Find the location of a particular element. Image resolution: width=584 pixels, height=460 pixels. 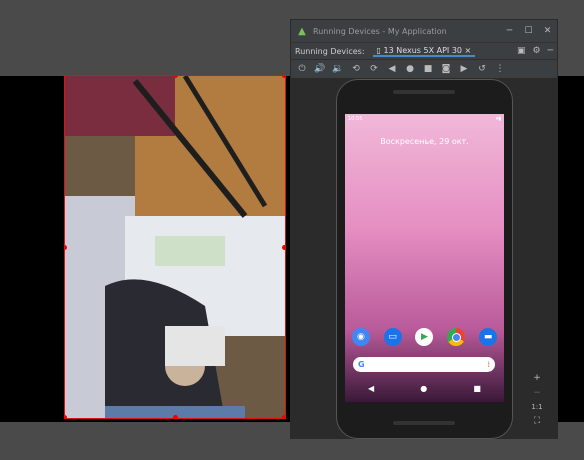

hide-icon: ─ is located at coordinates (550, 51).